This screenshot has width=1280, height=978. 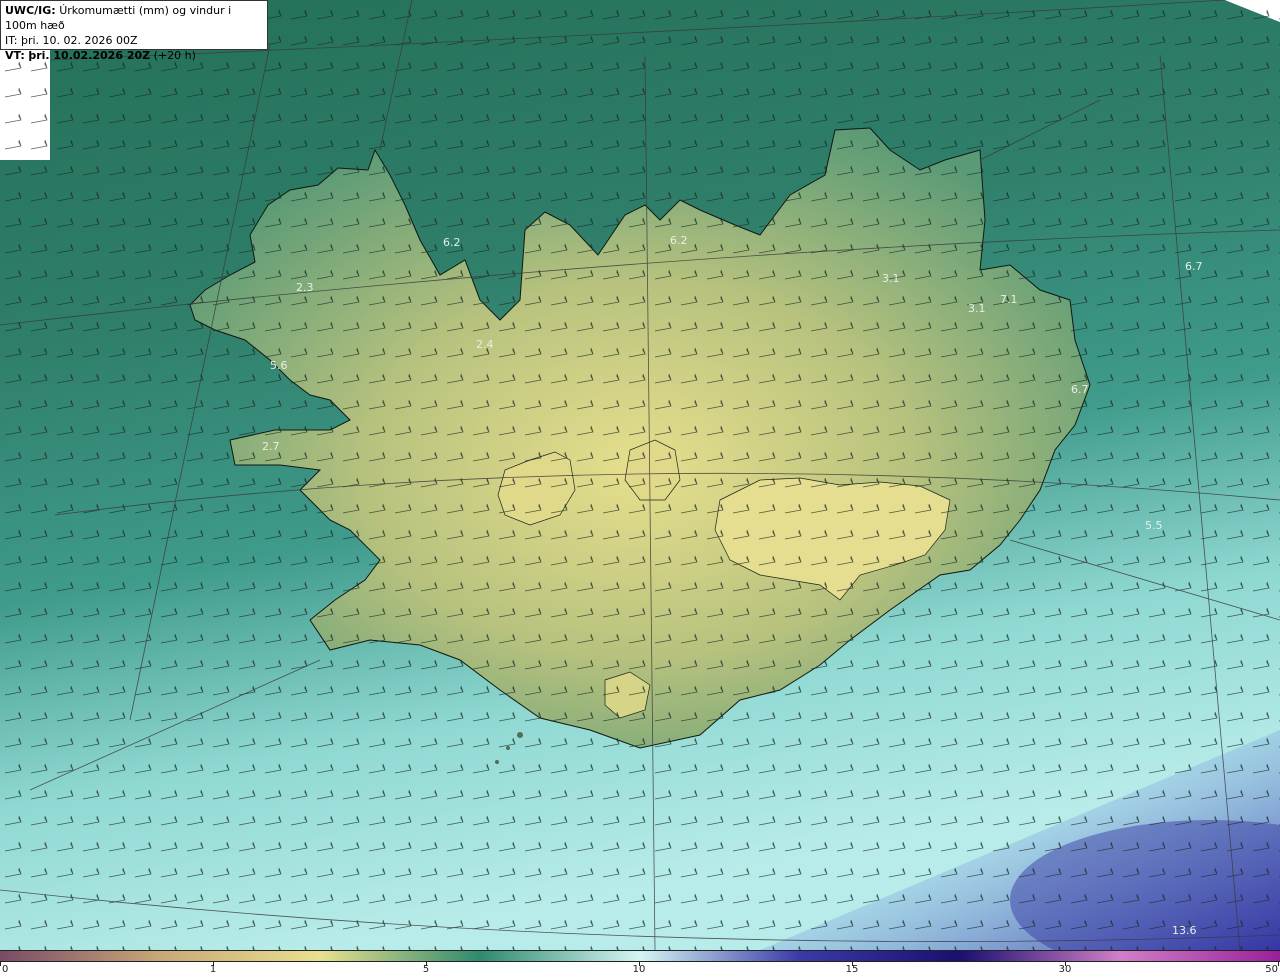 I want to click on map-value: 2.4, so click(x=485, y=344).